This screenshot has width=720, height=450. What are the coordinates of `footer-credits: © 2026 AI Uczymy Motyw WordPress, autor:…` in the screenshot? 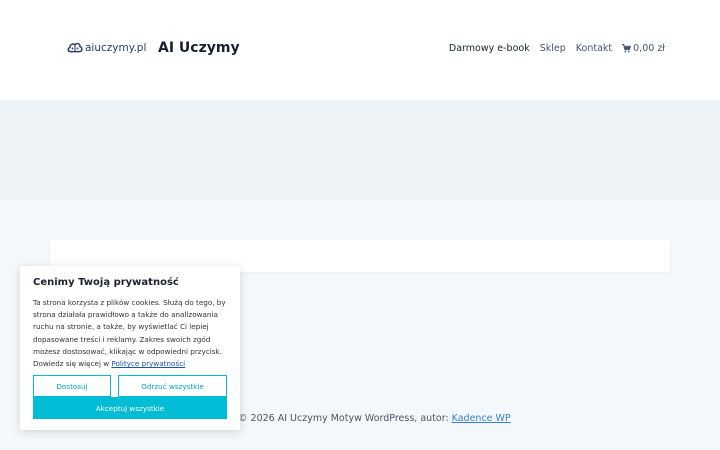 It's located at (374, 418).